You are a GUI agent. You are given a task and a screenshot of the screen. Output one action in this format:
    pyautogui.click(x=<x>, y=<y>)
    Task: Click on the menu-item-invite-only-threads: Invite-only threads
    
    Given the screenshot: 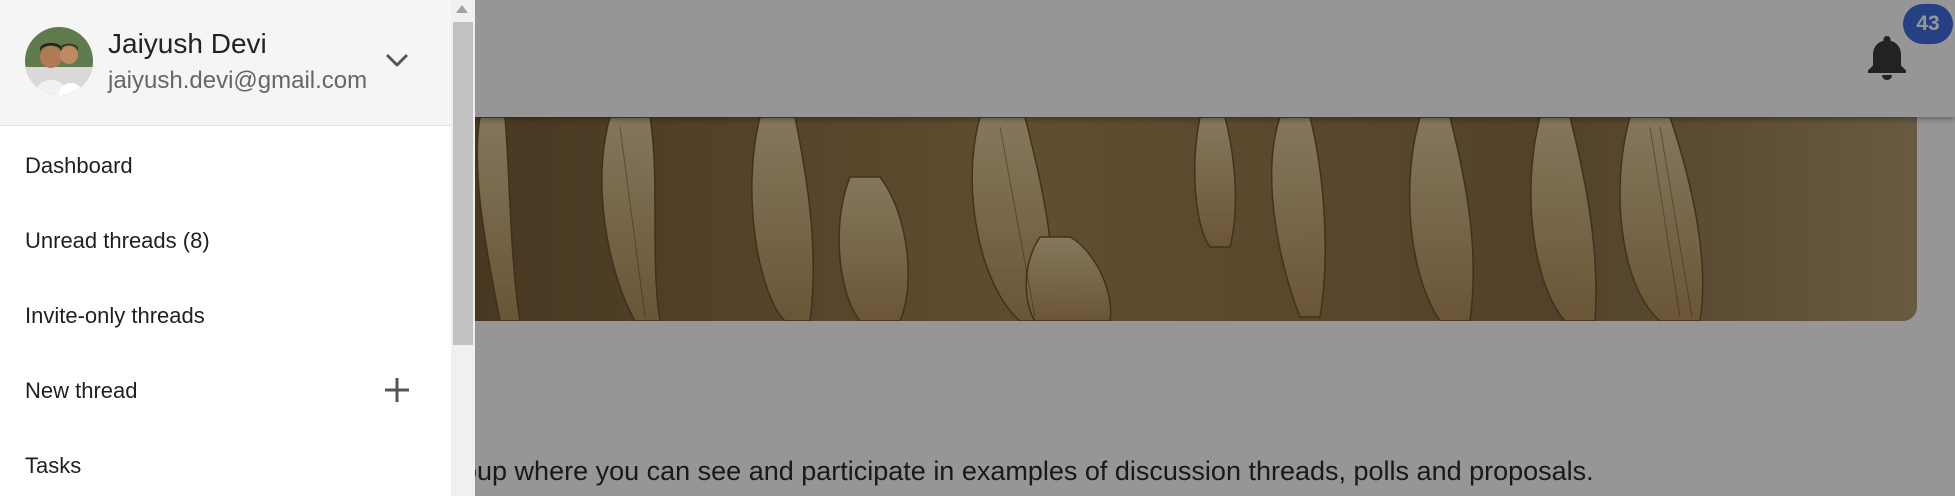 What is the action you would take?
    pyautogui.click(x=225, y=313)
    